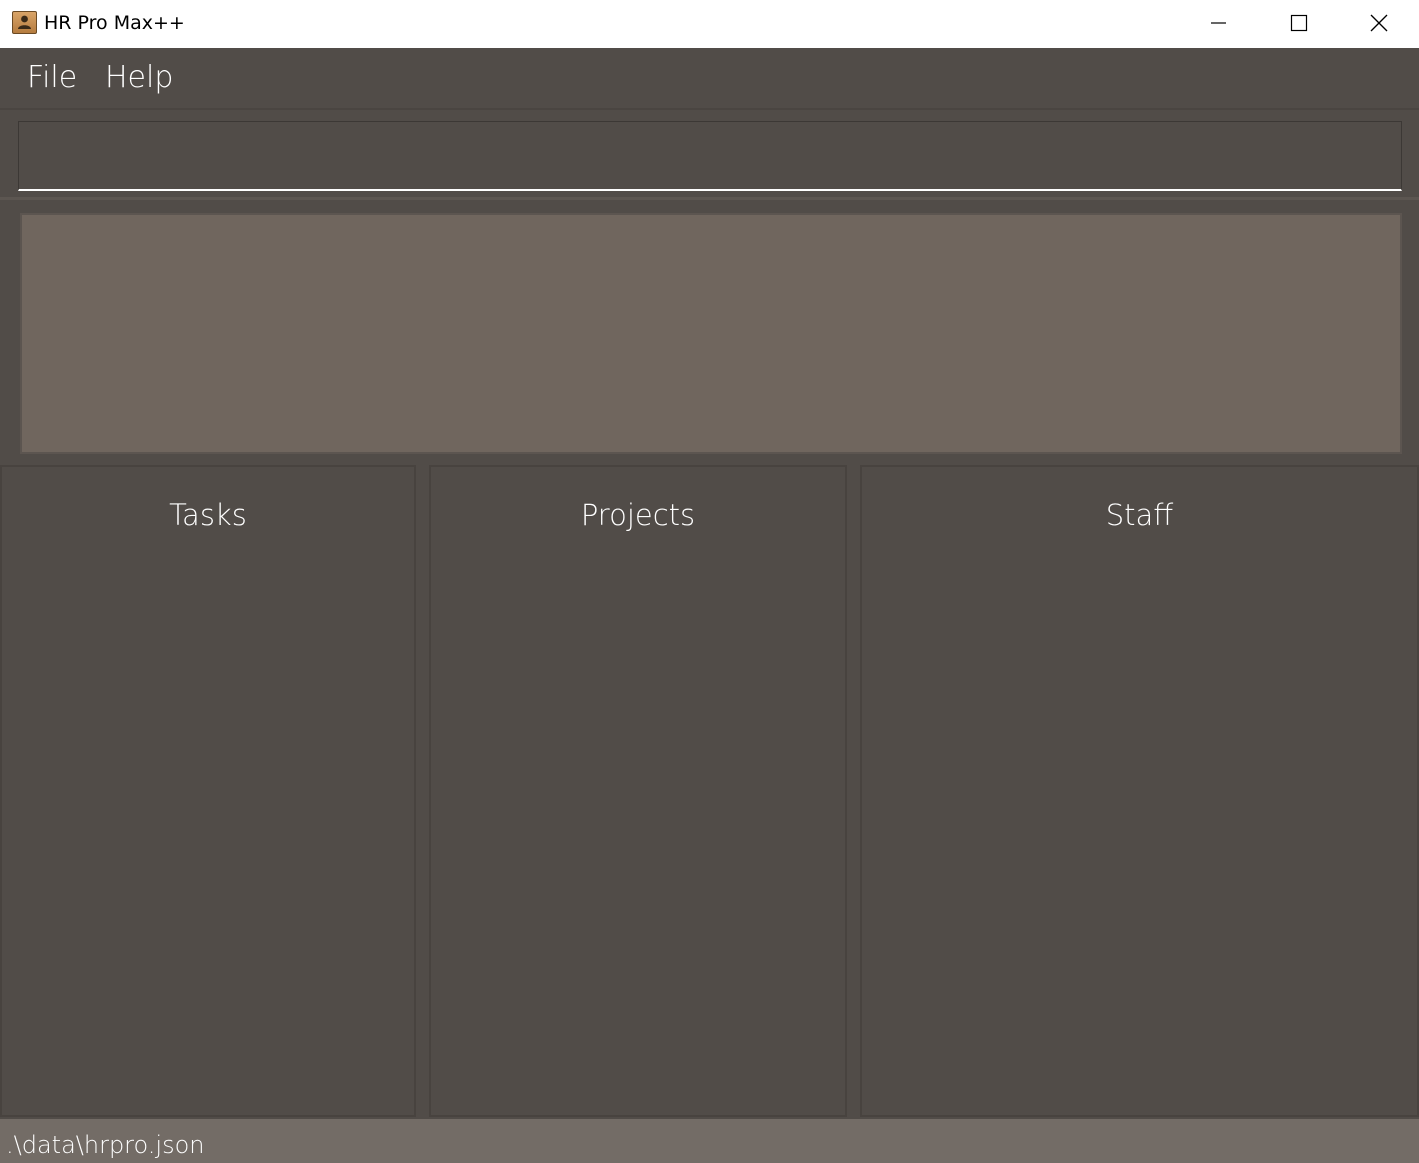 The height and width of the screenshot is (1163, 1419). Describe the element at coordinates (709, 1141) in the screenshot. I see `status-bar: .\data\hrpro.json` at that location.